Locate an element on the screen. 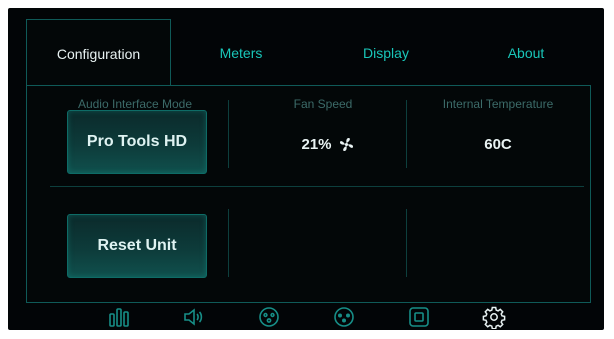  fan-icon is located at coordinates (346, 144).